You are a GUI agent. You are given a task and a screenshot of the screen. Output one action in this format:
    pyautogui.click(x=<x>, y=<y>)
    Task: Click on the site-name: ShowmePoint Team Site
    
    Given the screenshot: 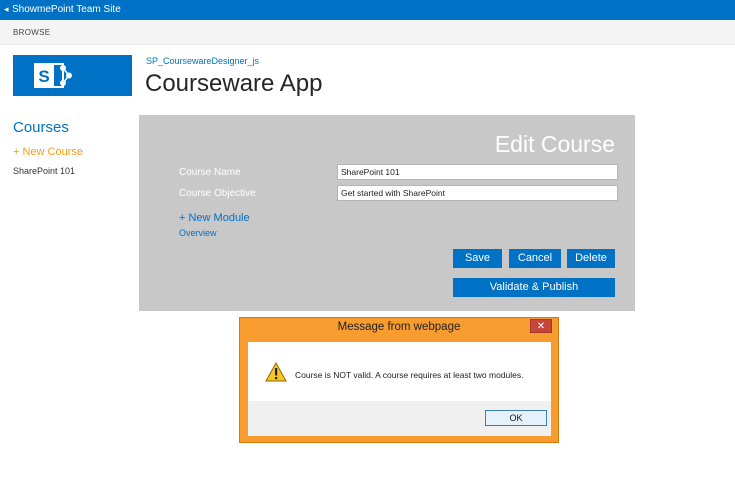 What is the action you would take?
    pyautogui.click(x=66, y=9)
    